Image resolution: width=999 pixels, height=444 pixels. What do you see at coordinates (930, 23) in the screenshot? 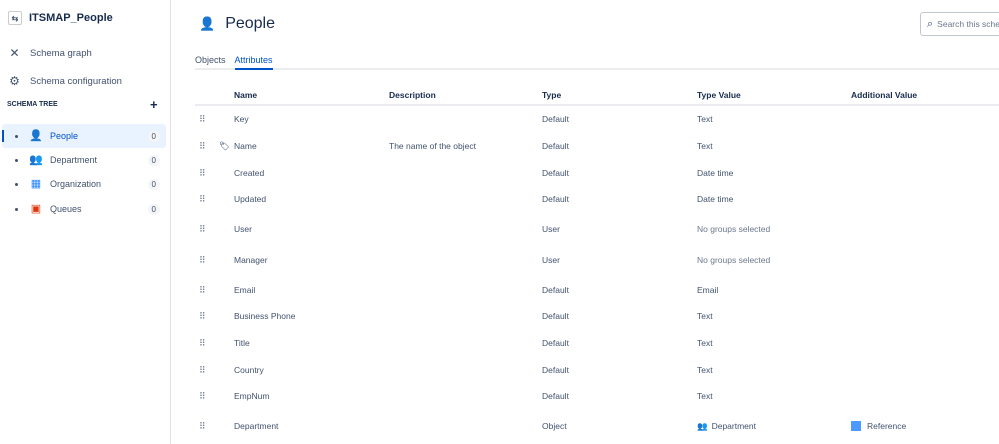
I see `search-icon: ⌕` at bounding box center [930, 23].